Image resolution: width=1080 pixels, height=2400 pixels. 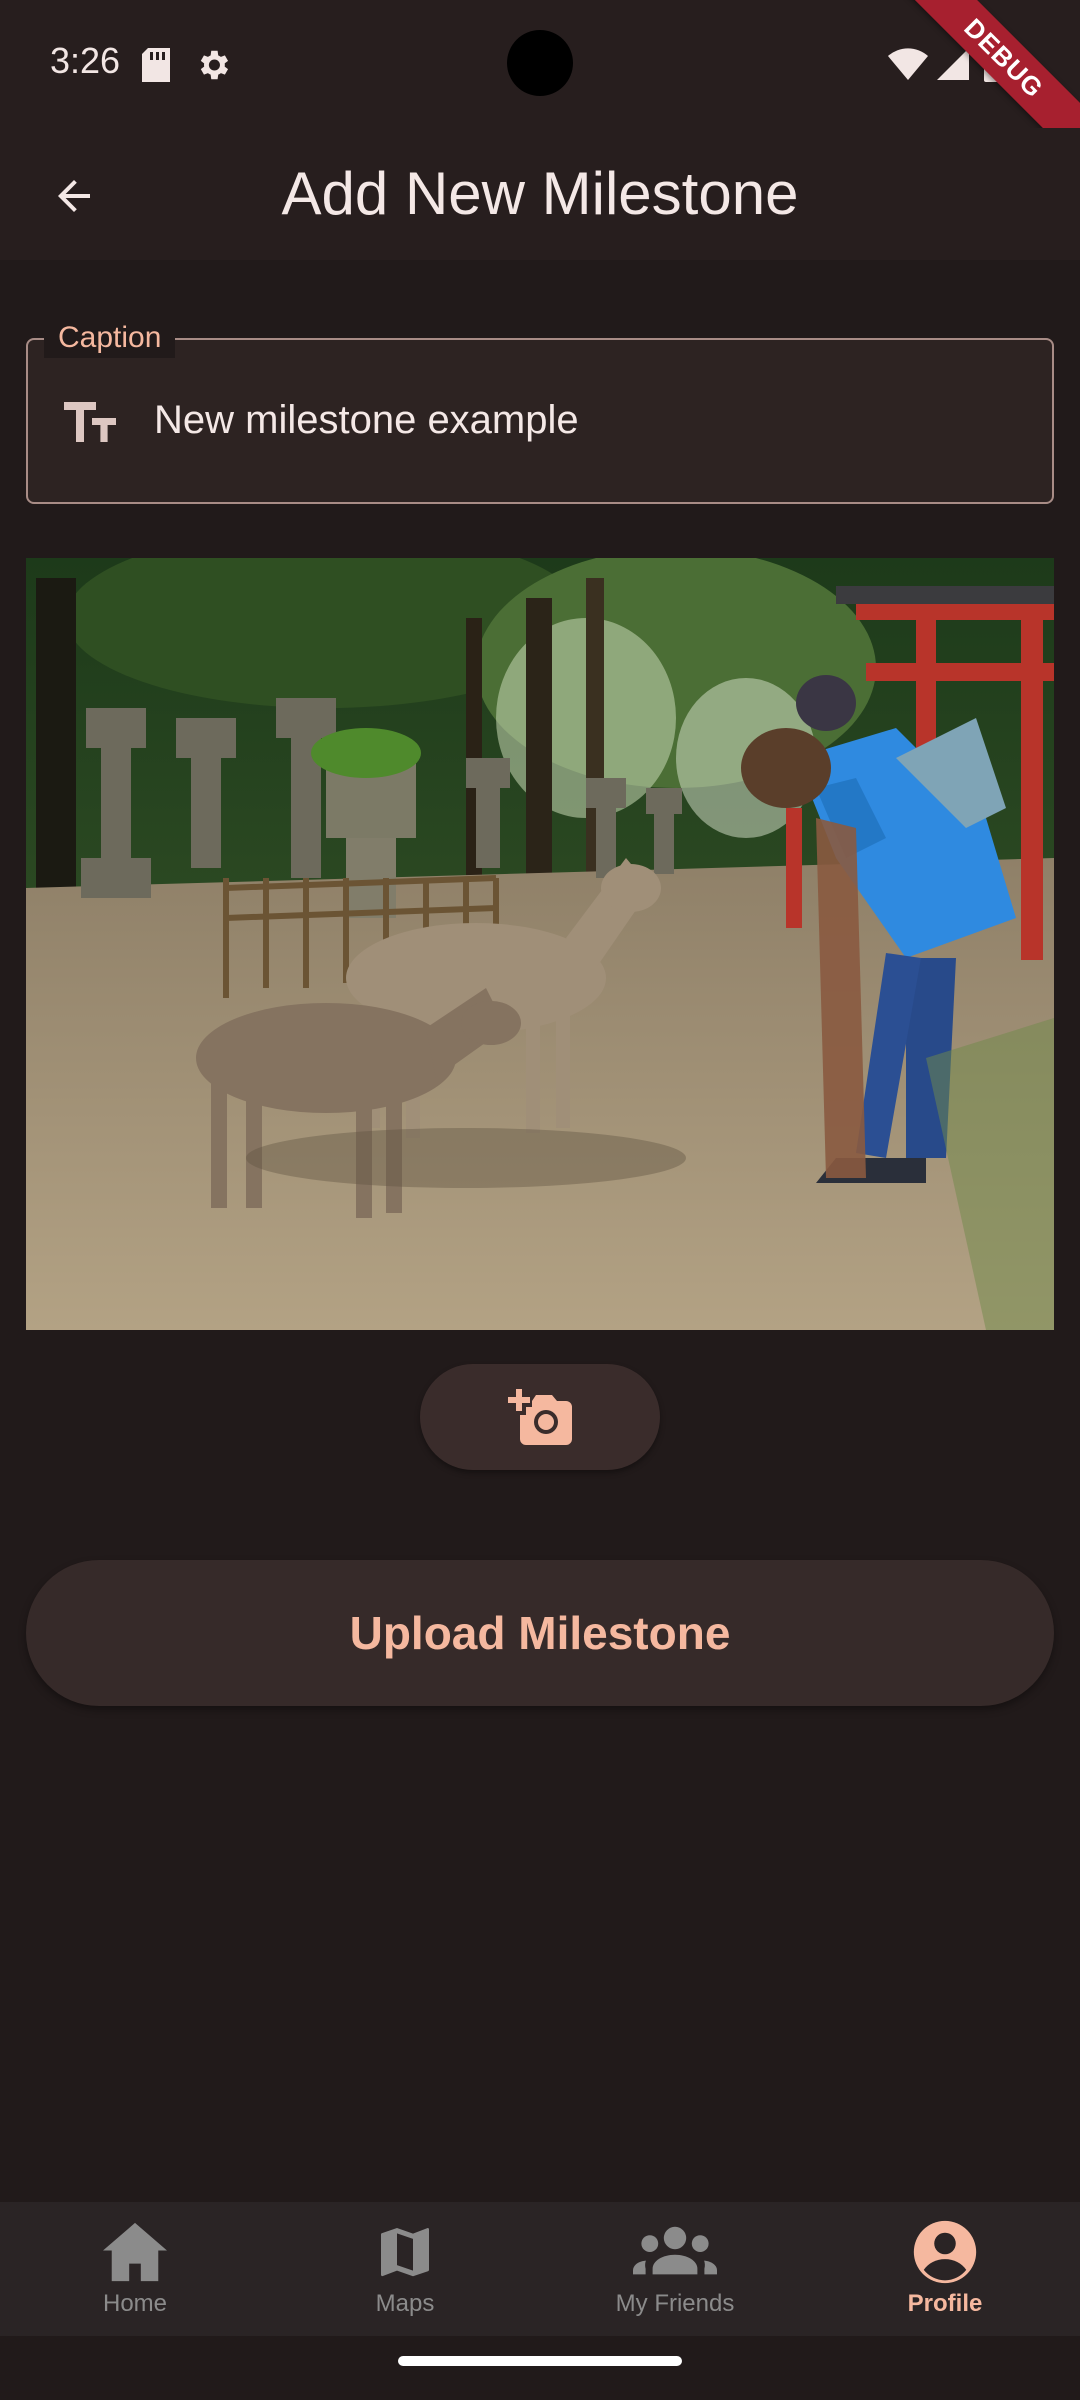 What do you see at coordinates (405, 2303) in the screenshot?
I see `nav-maps-label: Maps` at bounding box center [405, 2303].